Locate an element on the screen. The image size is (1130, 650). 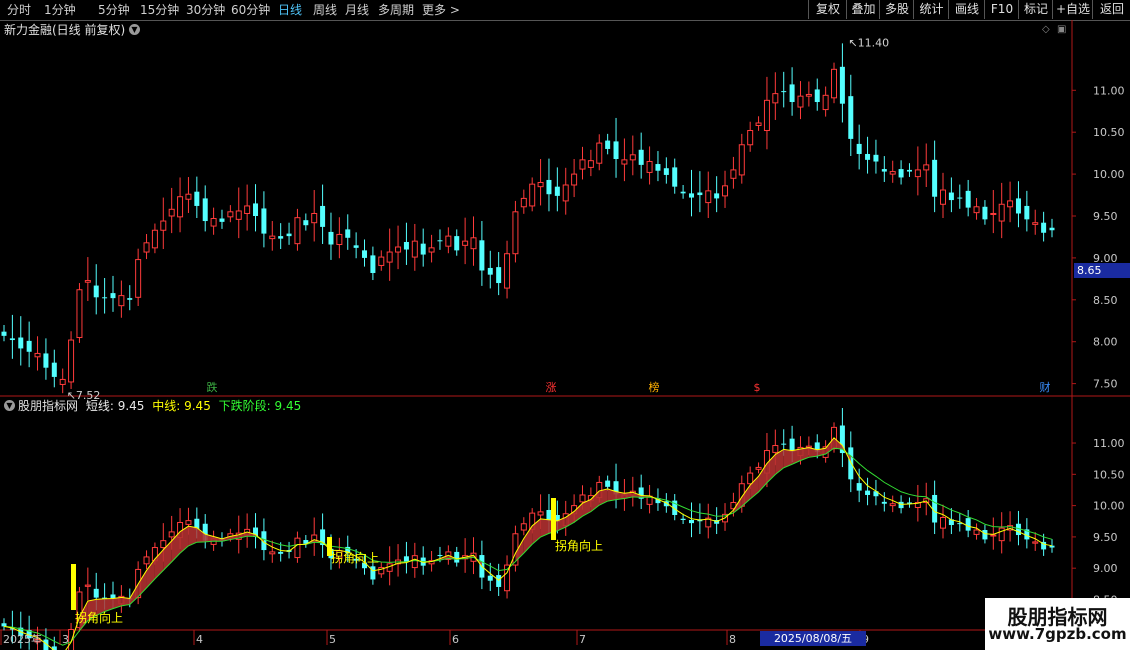
window-icon: ▣ is located at coordinates (1061, 29).